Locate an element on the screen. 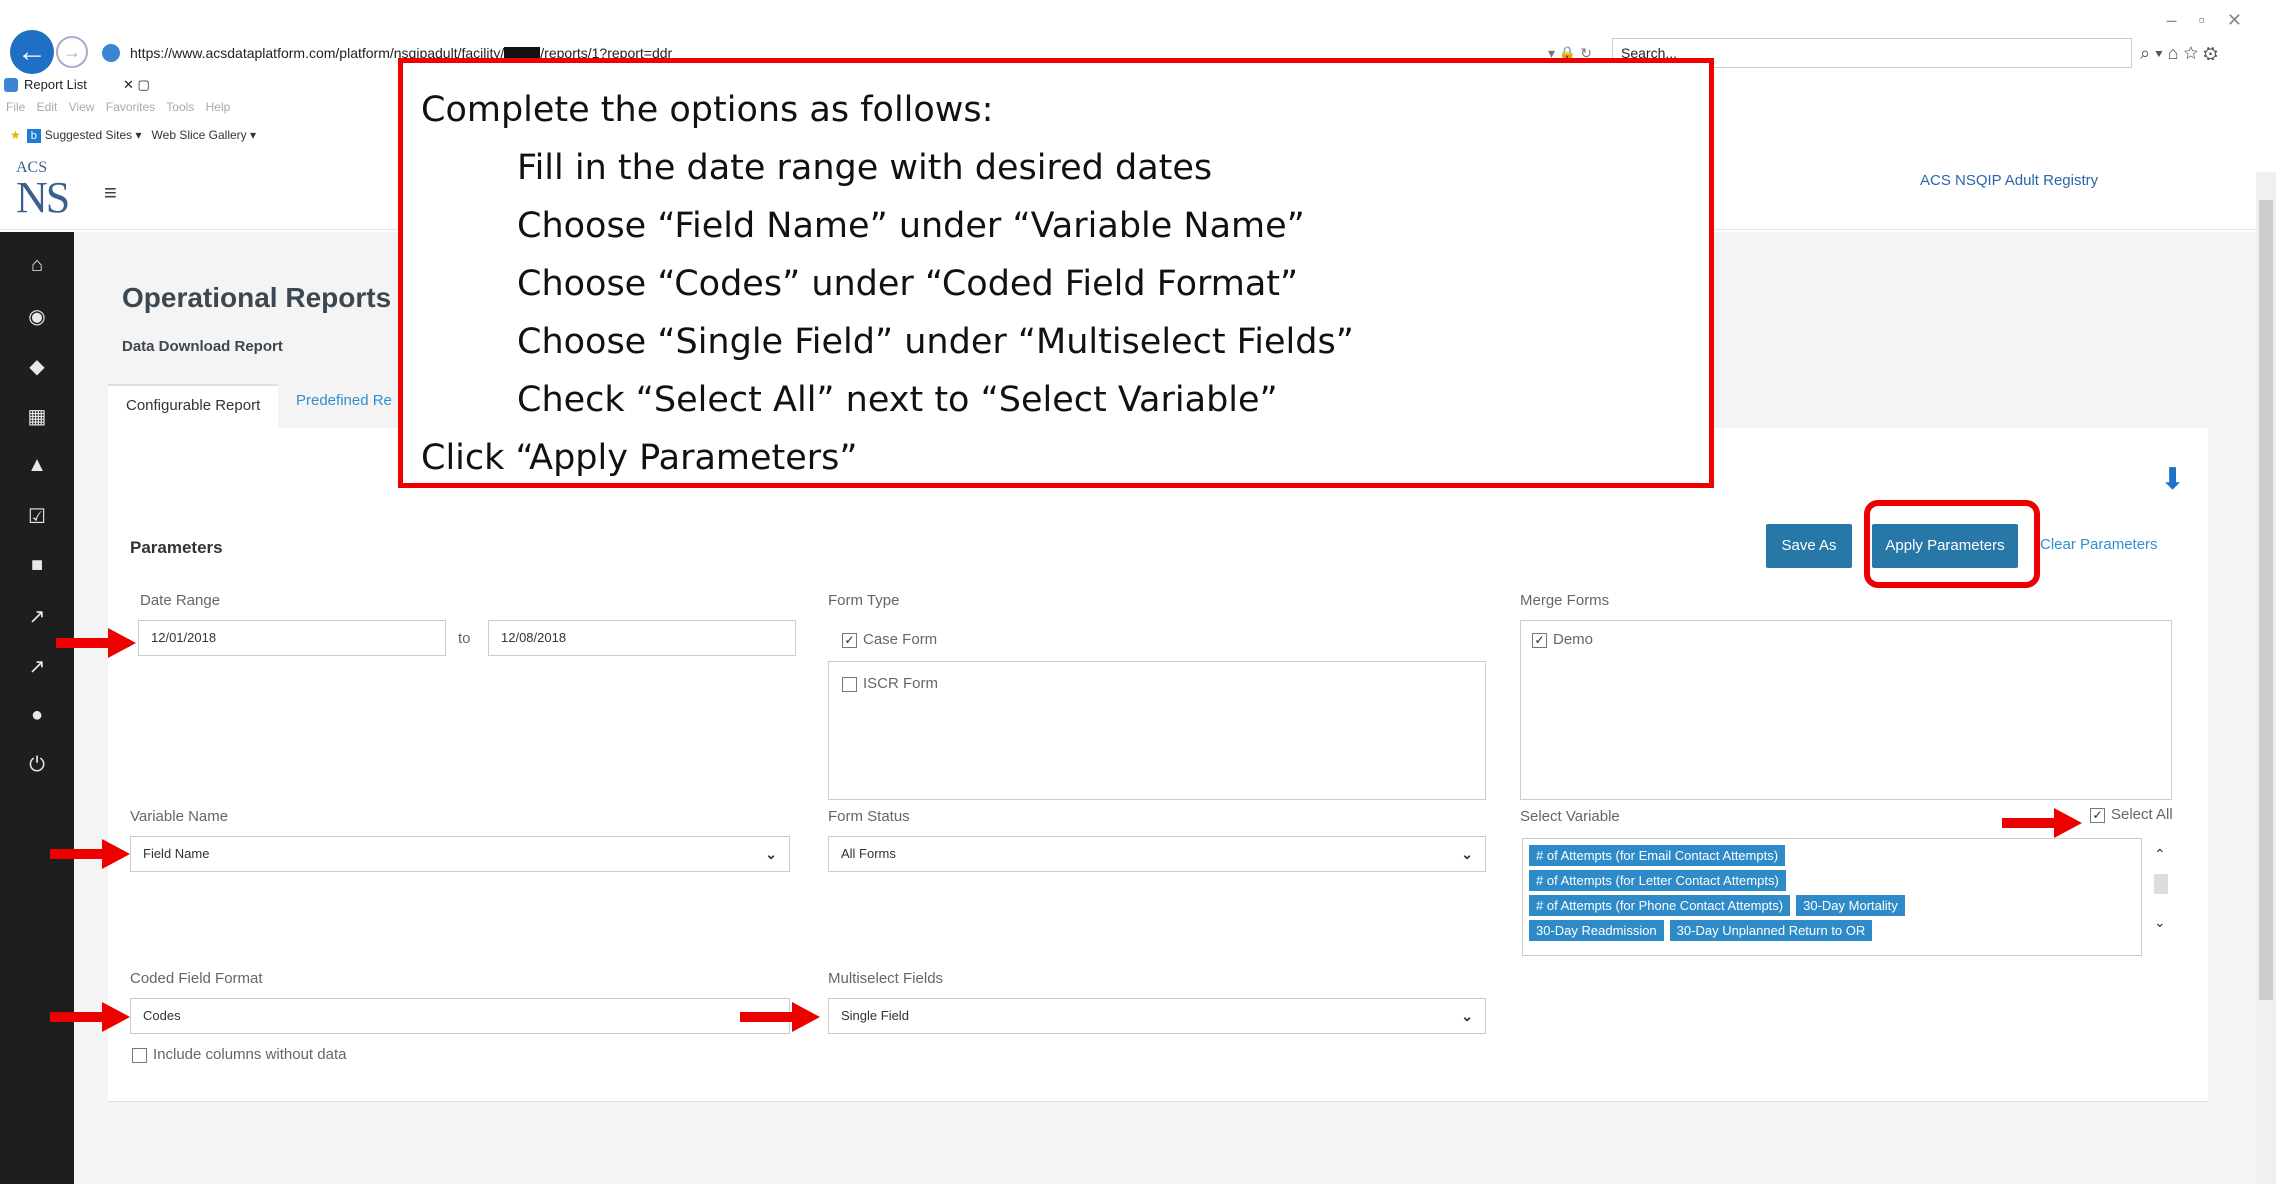 The width and height of the screenshot is (2276, 1184). variable-tag: 30-Day Readmission is located at coordinates (1596, 930).